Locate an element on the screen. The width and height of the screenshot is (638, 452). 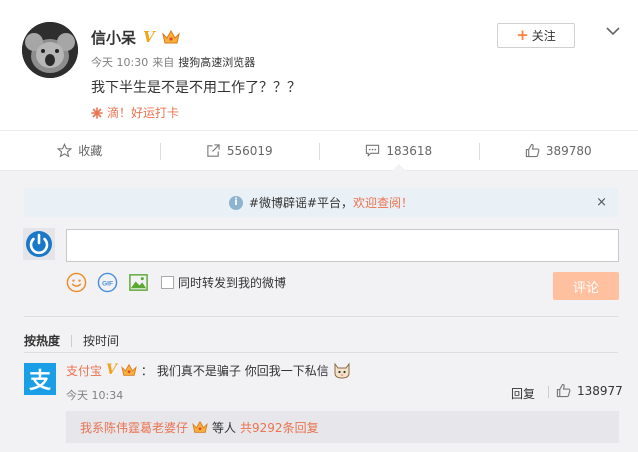
sort-by-time-tab: 按时间 is located at coordinates (101, 340).